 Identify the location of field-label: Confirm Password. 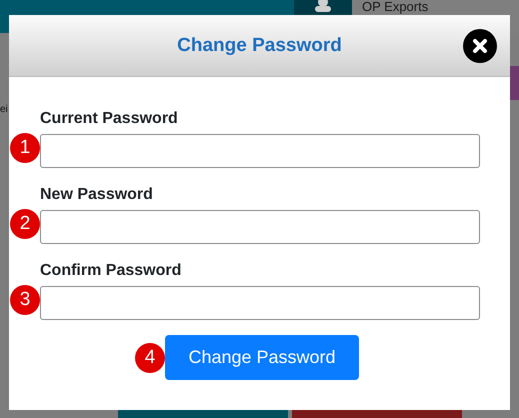
(111, 271).